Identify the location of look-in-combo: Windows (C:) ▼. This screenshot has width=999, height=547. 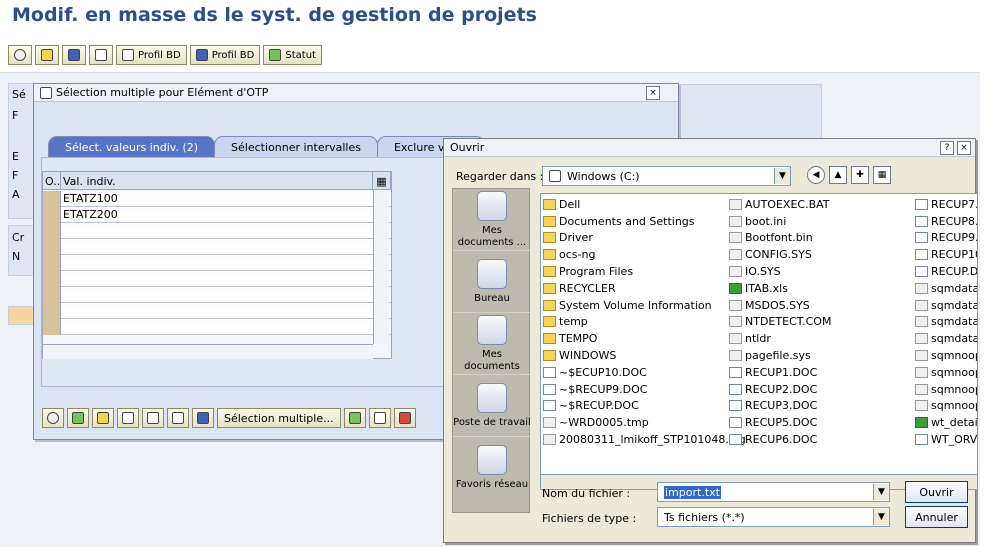
(666, 176).